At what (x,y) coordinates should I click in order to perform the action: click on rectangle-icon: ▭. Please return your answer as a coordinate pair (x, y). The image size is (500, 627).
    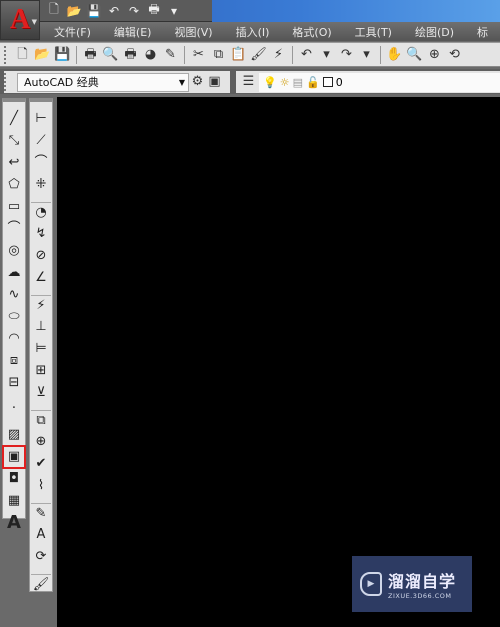
    Looking at the image, I should click on (14, 207).